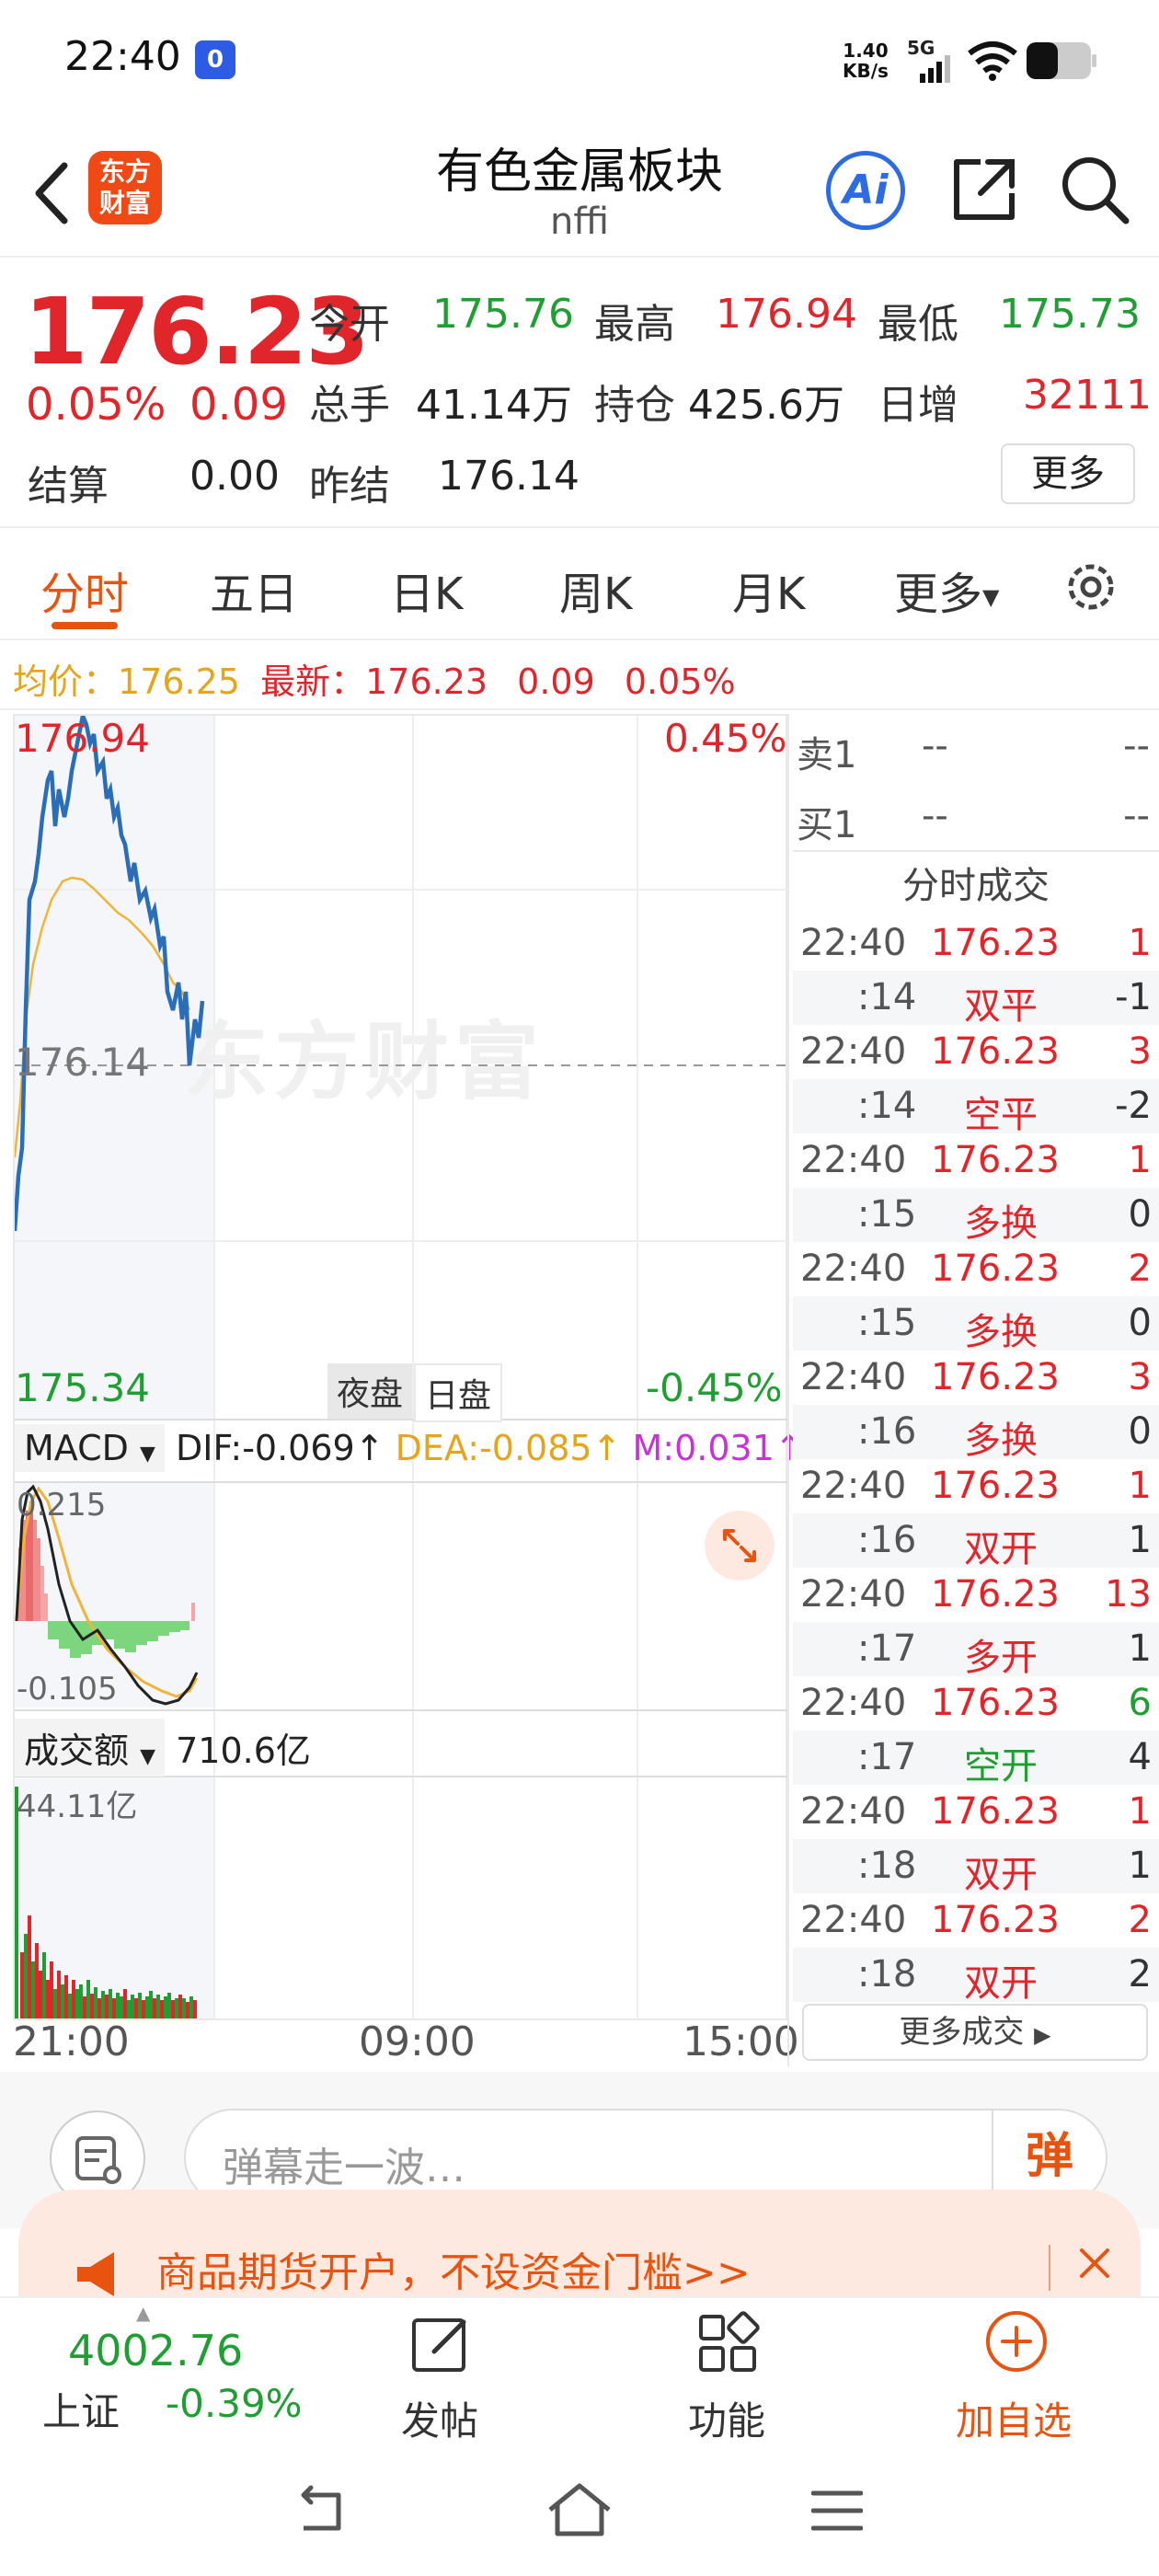 This screenshot has width=1159, height=2576. I want to click on caret-up-icon: ▲, so click(143, 2313).